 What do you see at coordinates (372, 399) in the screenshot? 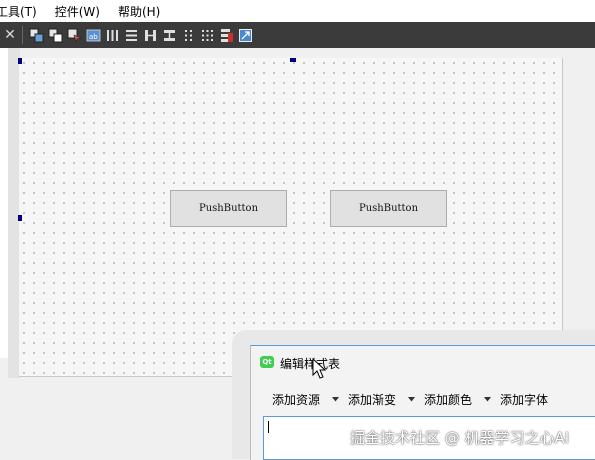
I see `add-gradient-button: 添加渐变` at bounding box center [372, 399].